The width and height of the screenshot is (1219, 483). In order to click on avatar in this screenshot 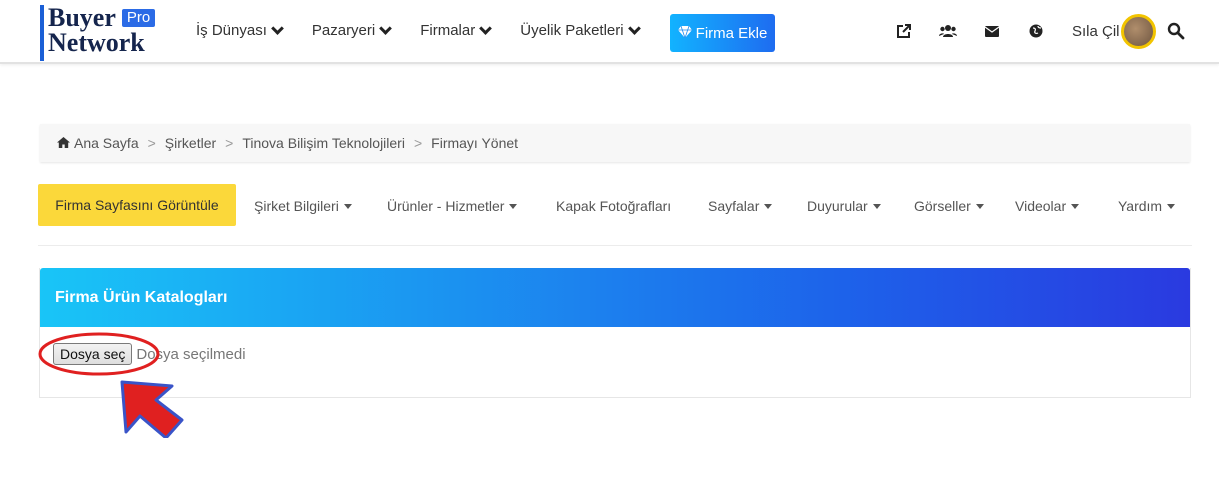, I will do `click(1138, 31)`.